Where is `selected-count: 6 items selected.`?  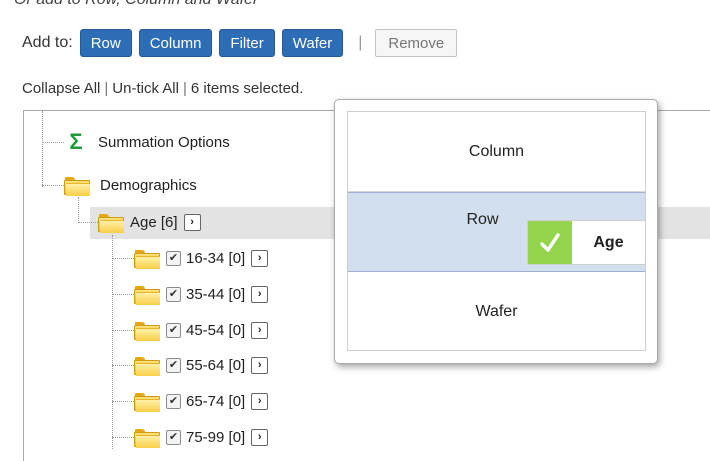 selected-count: 6 items selected. is located at coordinates (247, 88).